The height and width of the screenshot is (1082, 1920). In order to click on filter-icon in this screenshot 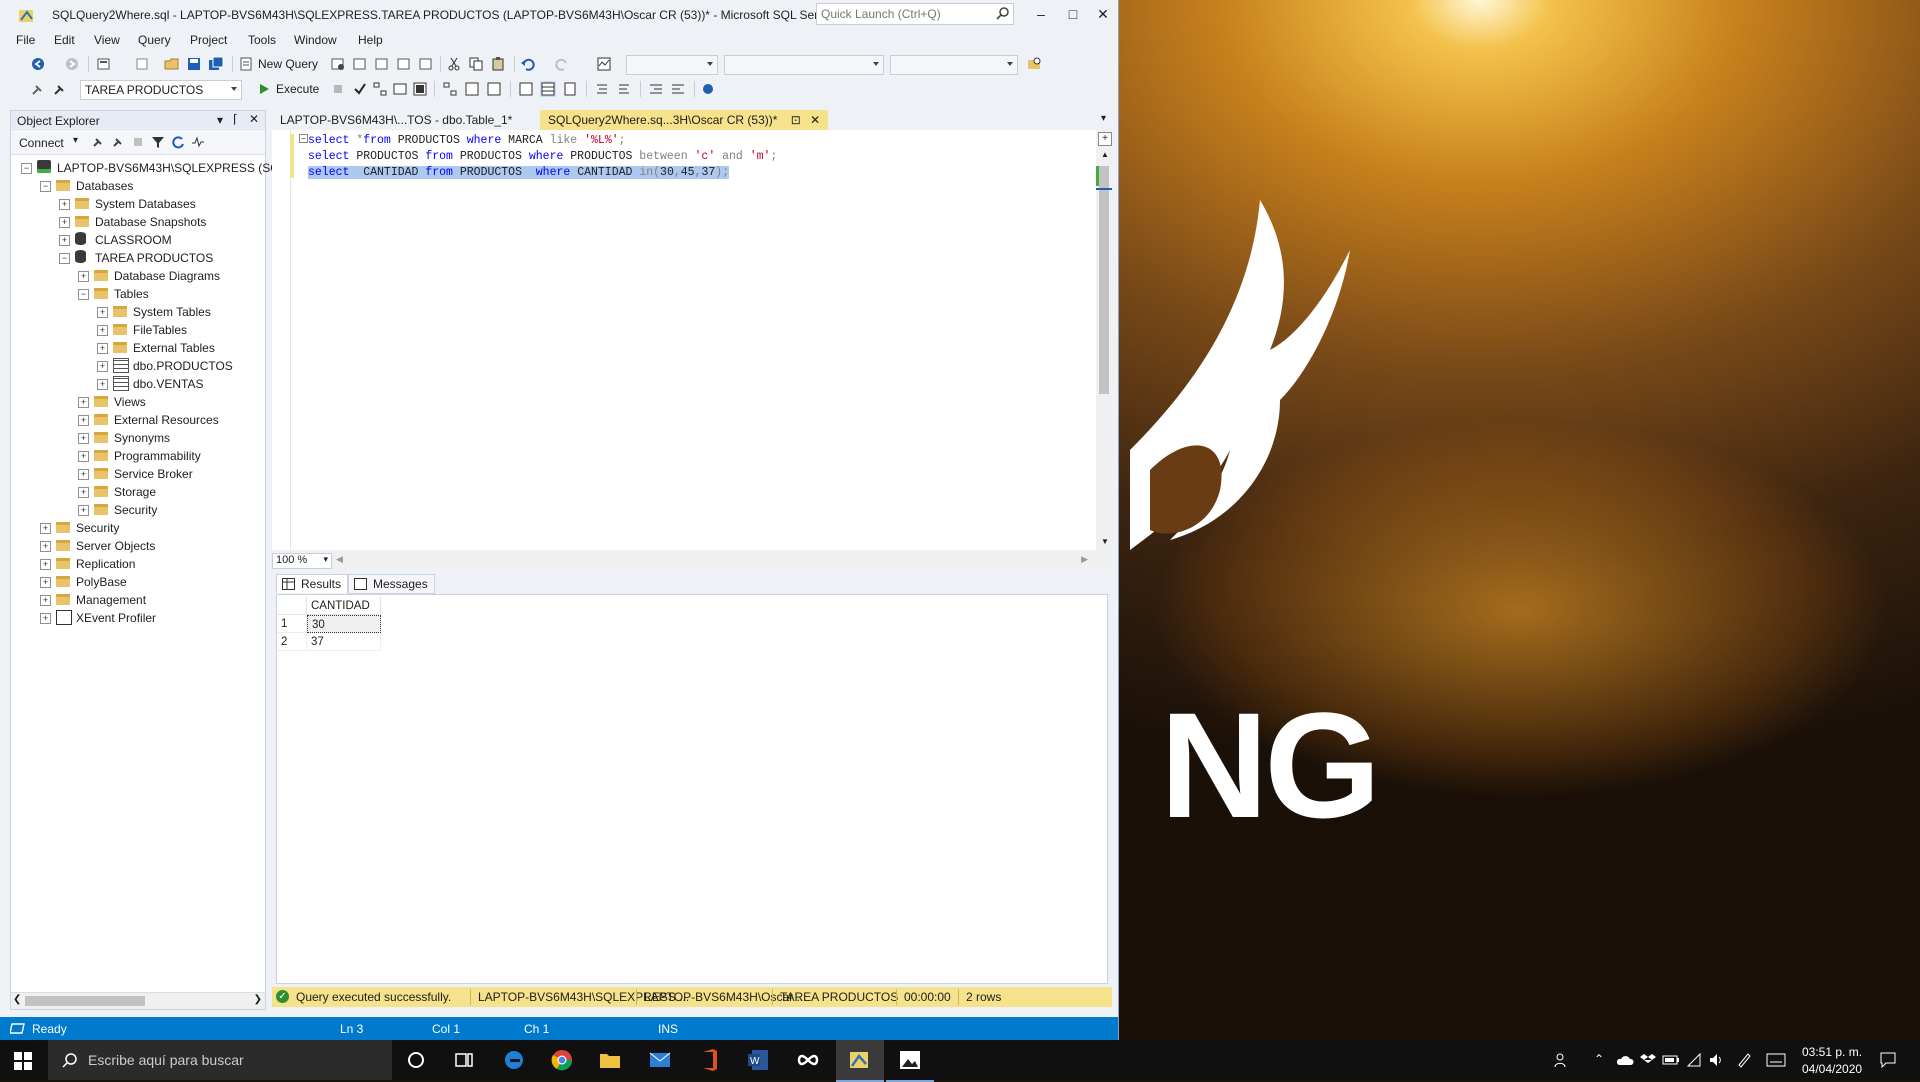, I will do `click(158, 142)`.